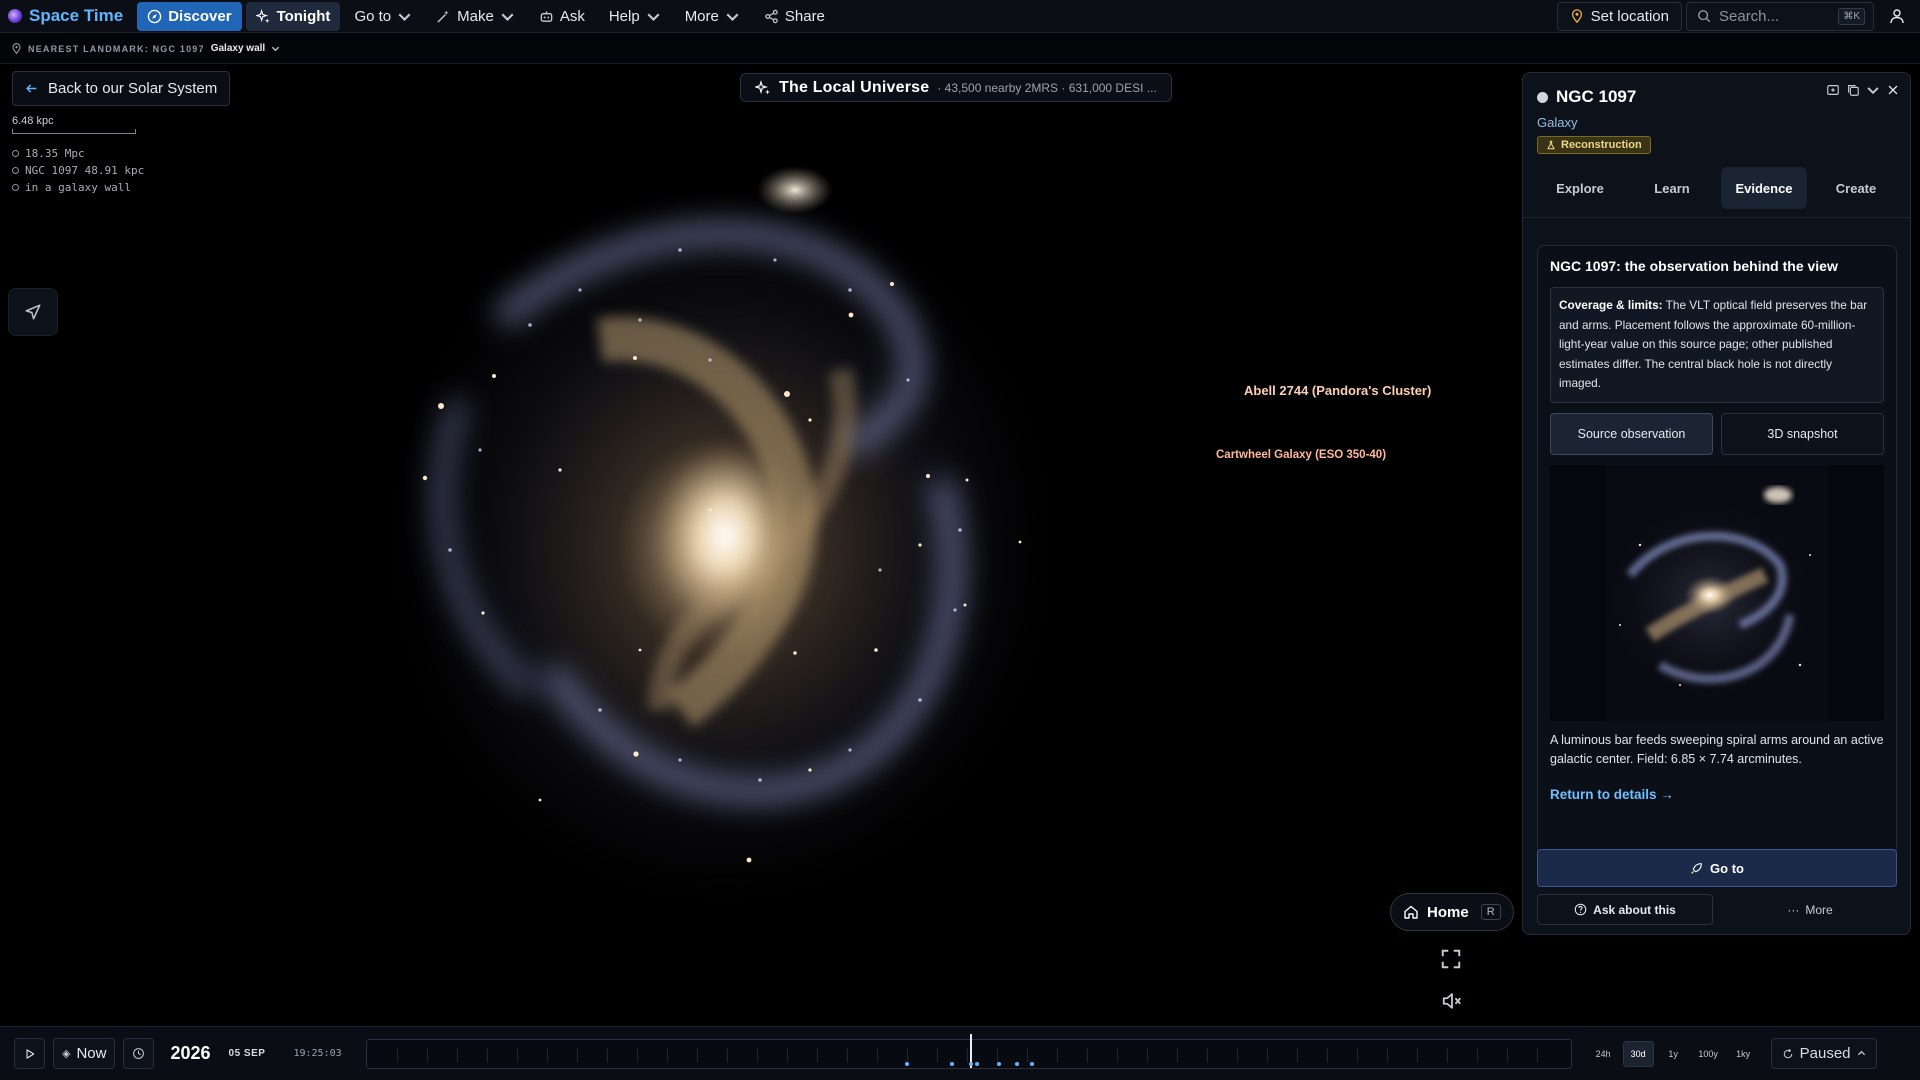 Image resolution: width=1920 pixels, height=1080 pixels. What do you see at coordinates (154, 16) in the screenshot?
I see `compass-icon` at bounding box center [154, 16].